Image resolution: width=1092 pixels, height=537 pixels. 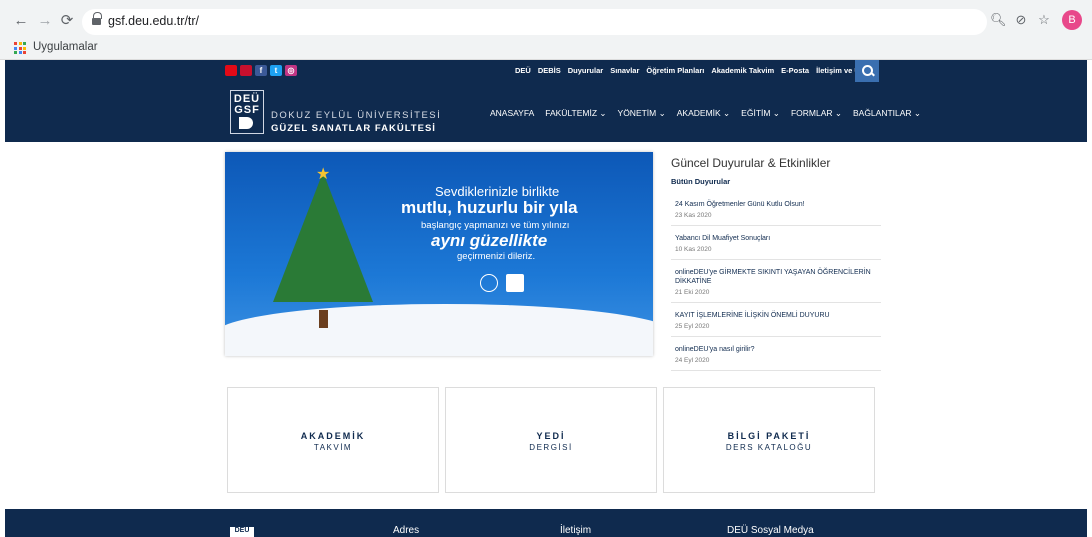 I want to click on banner-line1: Sevdiklerinizle birlikte, so click(x=497, y=191).